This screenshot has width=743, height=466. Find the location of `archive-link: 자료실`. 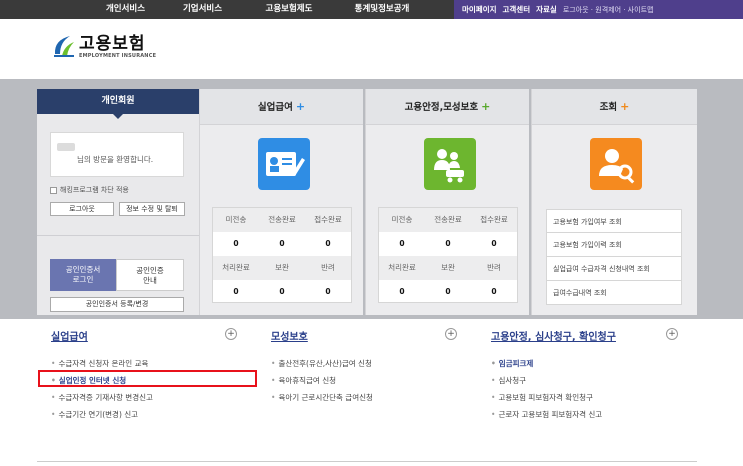

archive-link: 자료실 is located at coordinates (546, 9).